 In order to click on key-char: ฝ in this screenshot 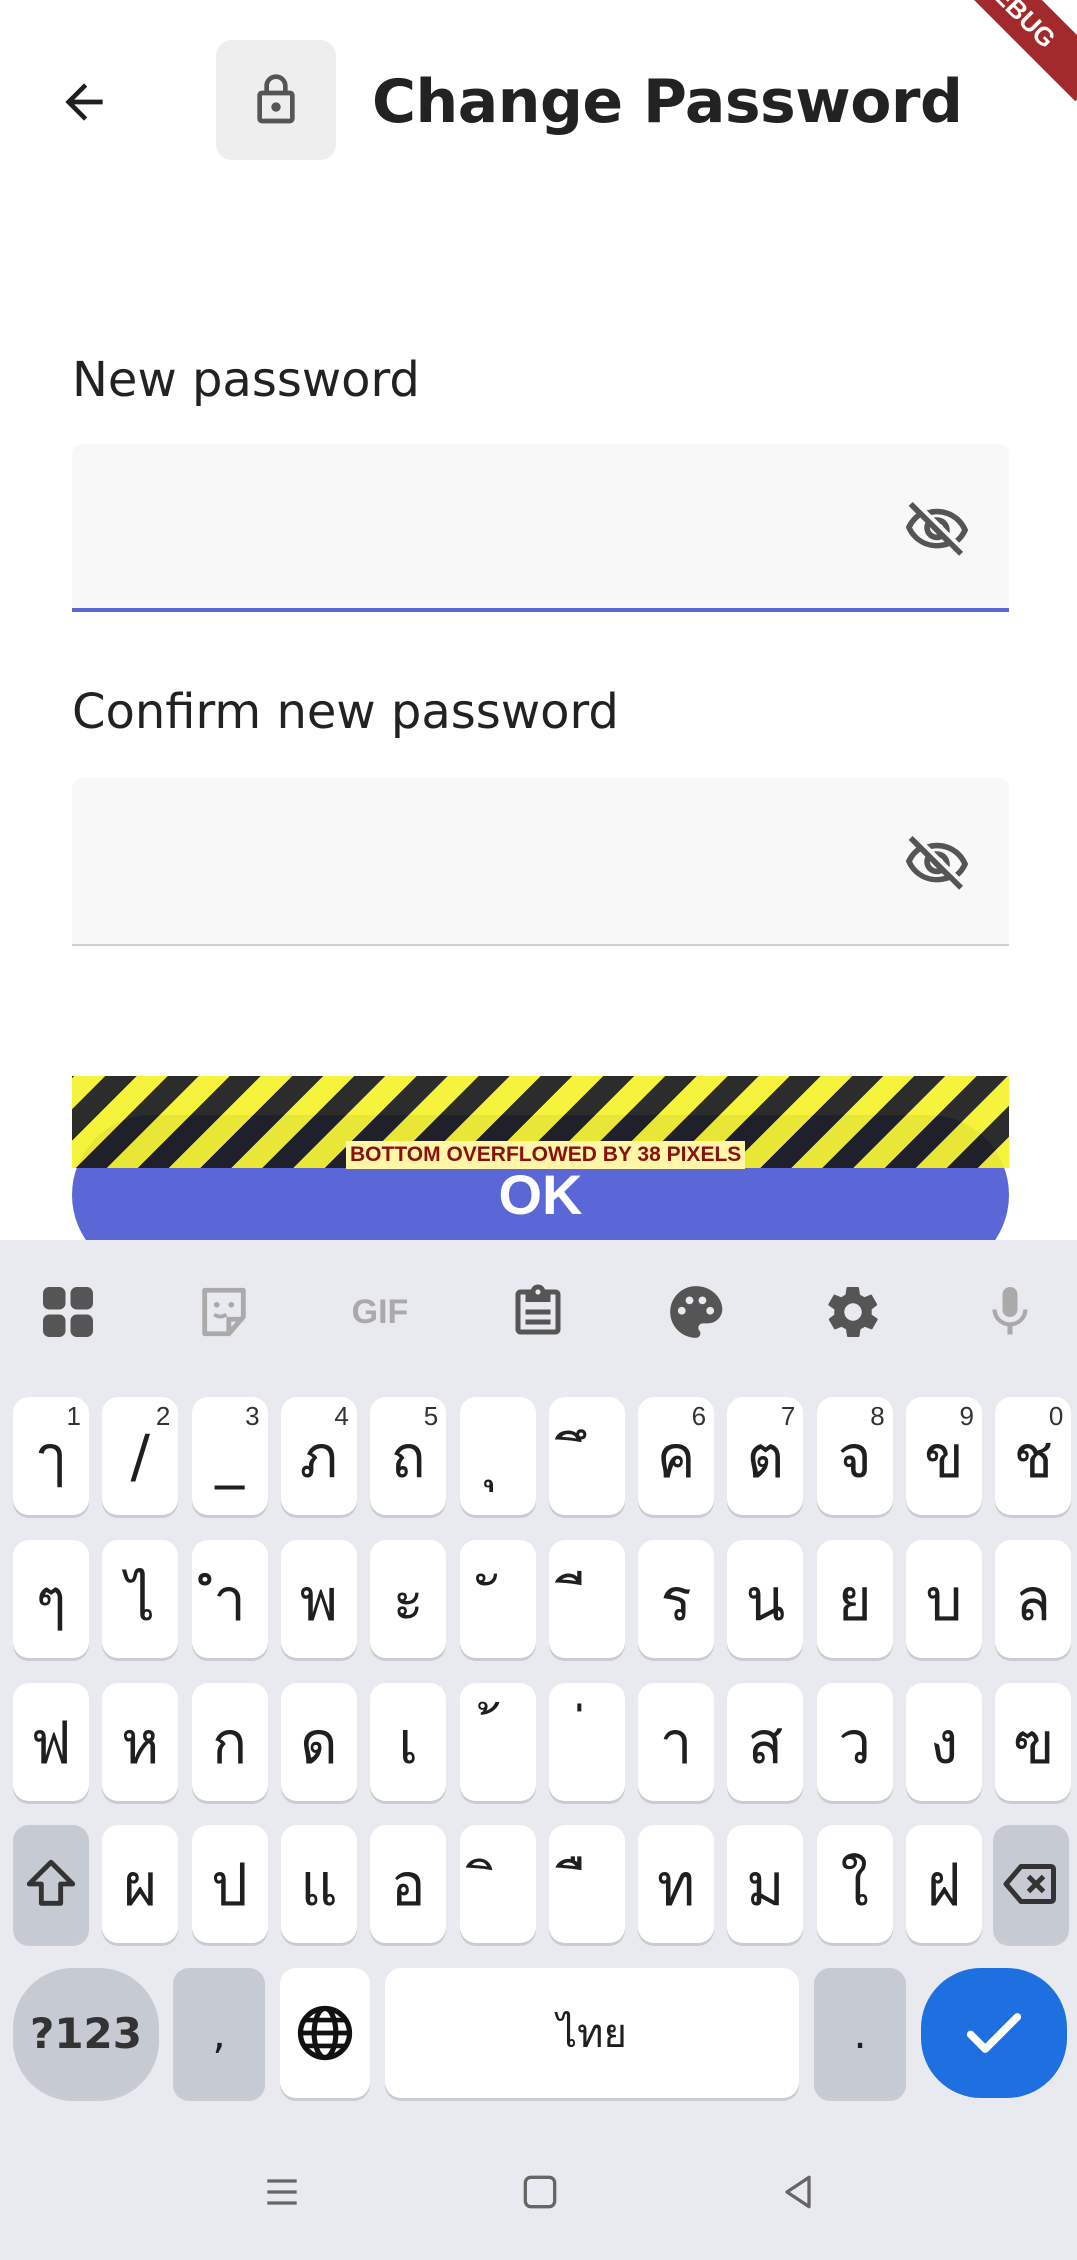, I will do `click(944, 1884)`.